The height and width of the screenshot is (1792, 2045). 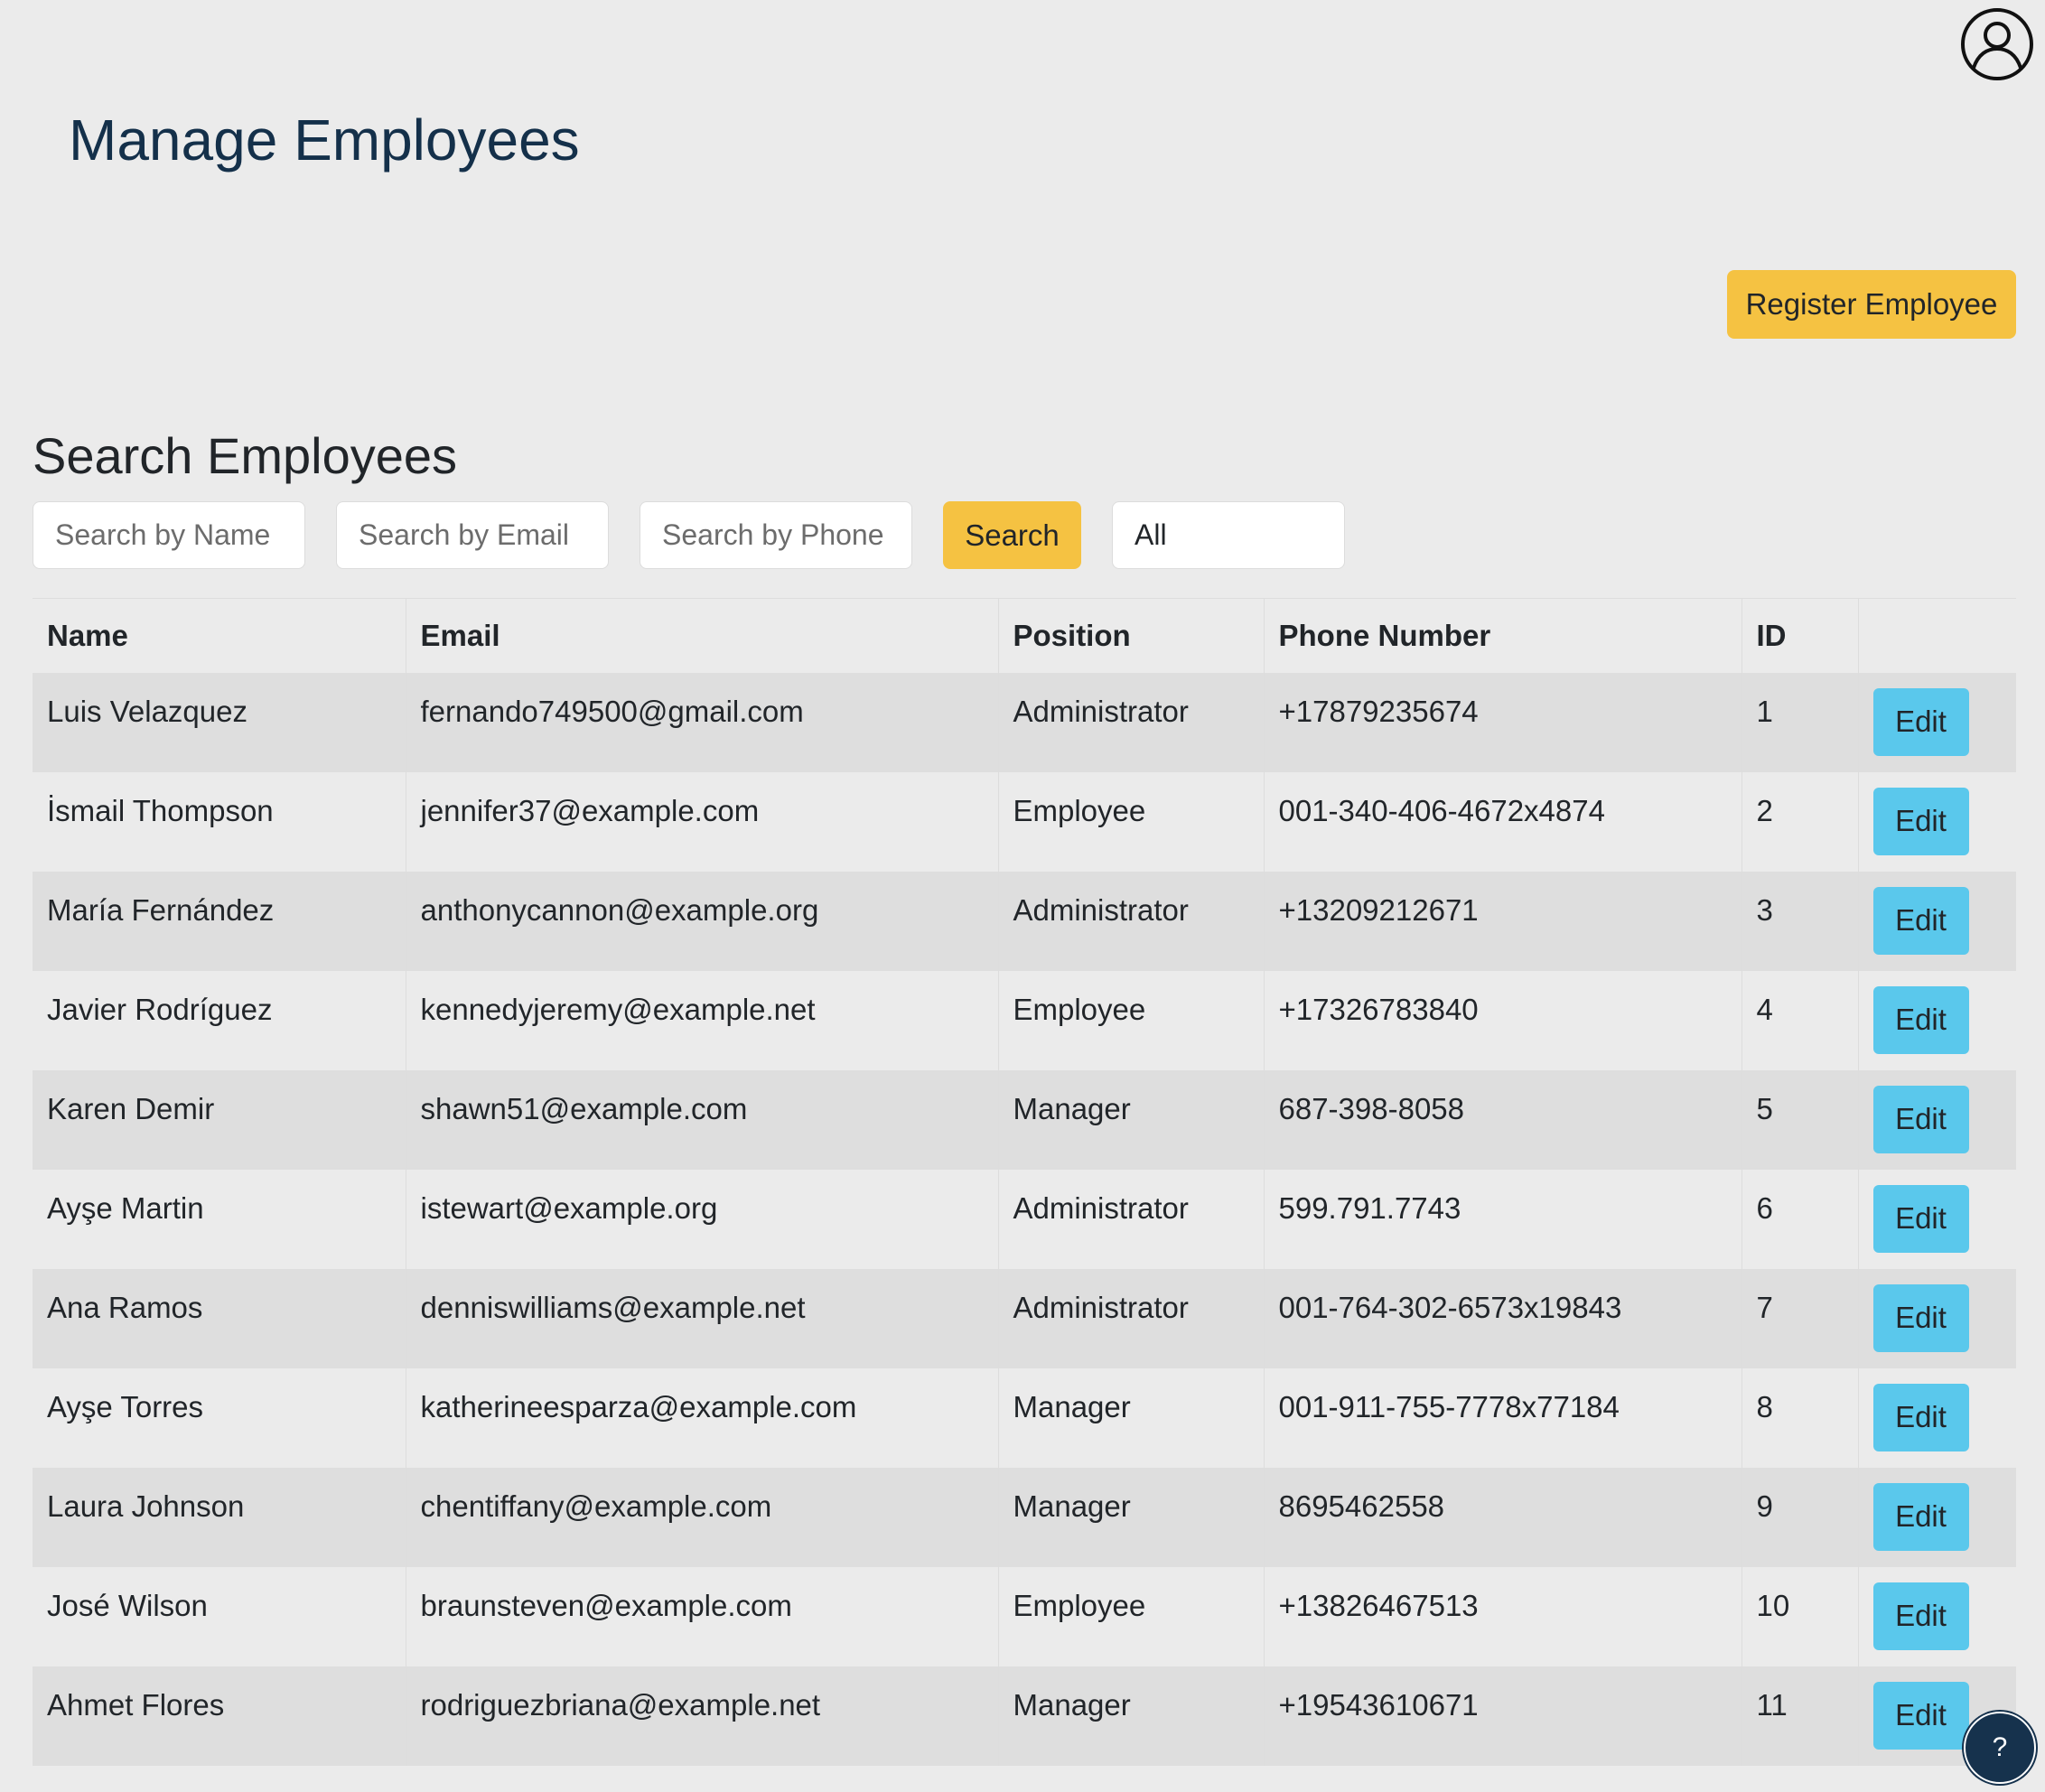 I want to click on employee-name-cell: María Fernández, so click(x=161, y=910).